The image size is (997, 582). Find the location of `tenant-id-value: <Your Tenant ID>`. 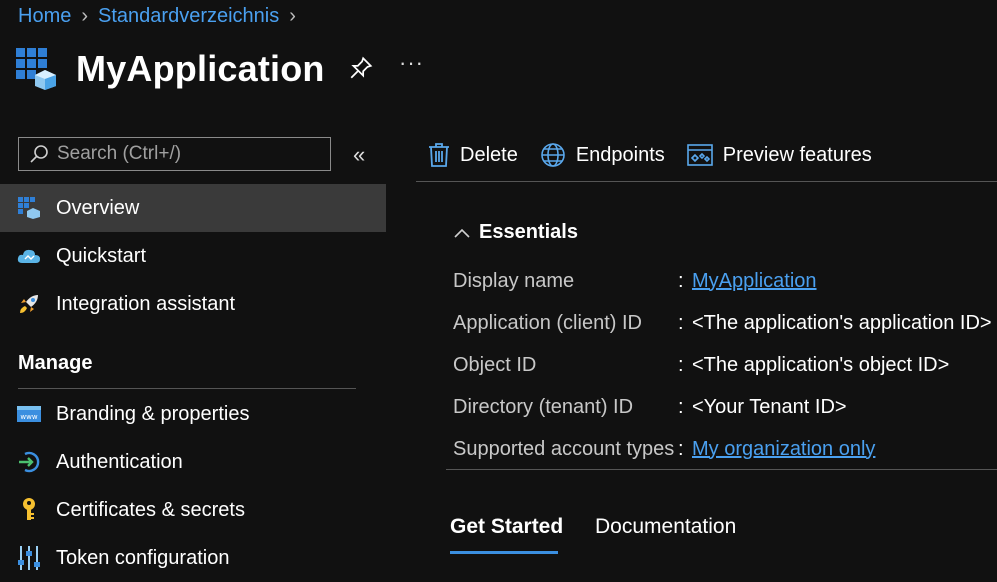

tenant-id-value: <Your Tenant ID> is located at coordinates (769, 406).